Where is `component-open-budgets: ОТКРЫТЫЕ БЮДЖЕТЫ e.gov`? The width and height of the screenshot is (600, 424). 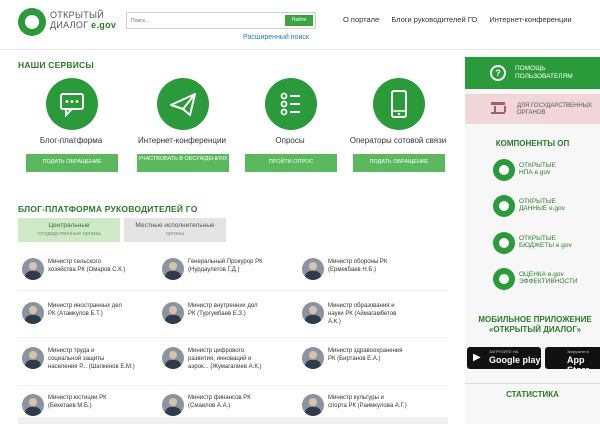 component-open-budgets: ОТКРЫТЫЕ БЮДЖЕТЫ e.gov is located at coordinates (543, 245).